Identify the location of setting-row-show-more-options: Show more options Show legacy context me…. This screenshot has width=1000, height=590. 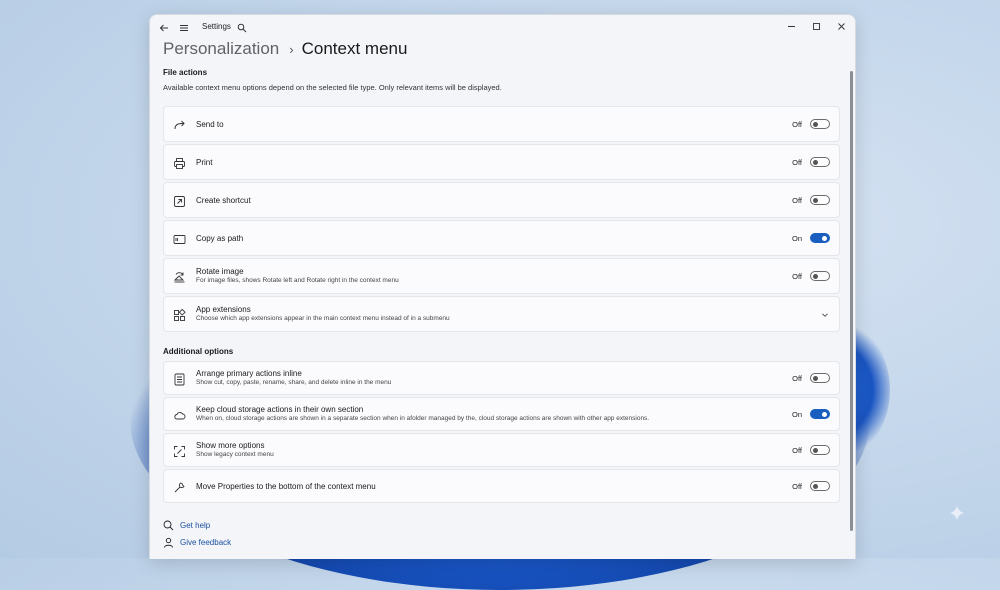
(501, 450).